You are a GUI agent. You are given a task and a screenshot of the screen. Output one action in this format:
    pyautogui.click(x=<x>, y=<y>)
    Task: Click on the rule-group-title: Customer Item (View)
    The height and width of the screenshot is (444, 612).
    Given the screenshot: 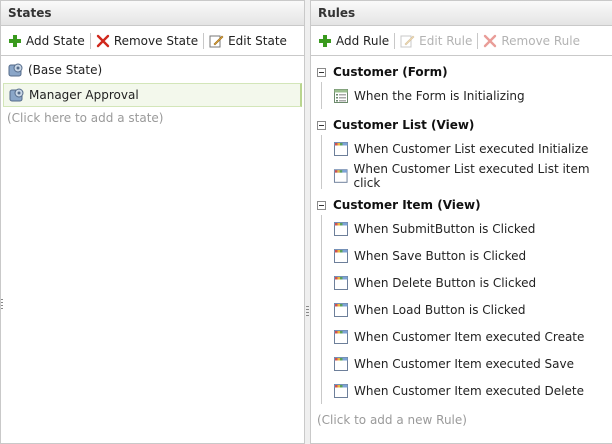 What is the action you would take?
    pyautogui.click(x=407, y=205)
    